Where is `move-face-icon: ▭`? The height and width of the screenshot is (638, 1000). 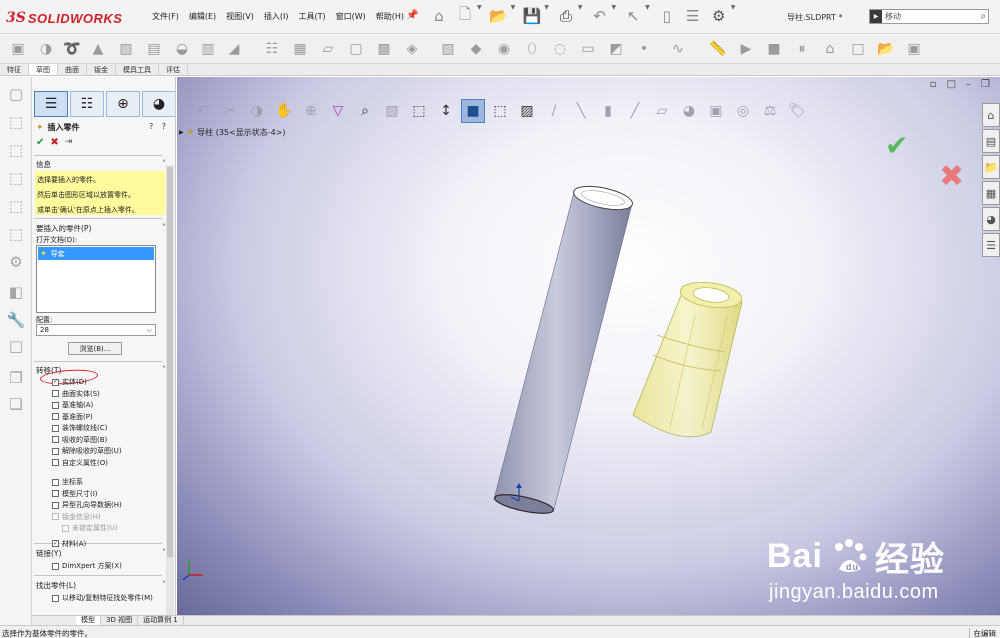 move-face-icon: ▭ is located at coordinates (588, 49).